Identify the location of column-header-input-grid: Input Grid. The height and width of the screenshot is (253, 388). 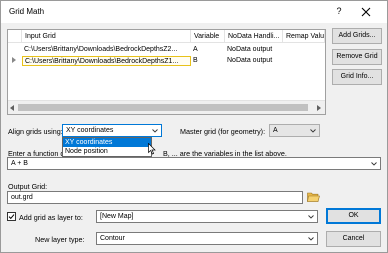
(106, 36).